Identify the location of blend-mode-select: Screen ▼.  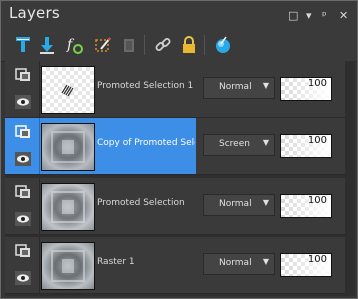
(239, 145).